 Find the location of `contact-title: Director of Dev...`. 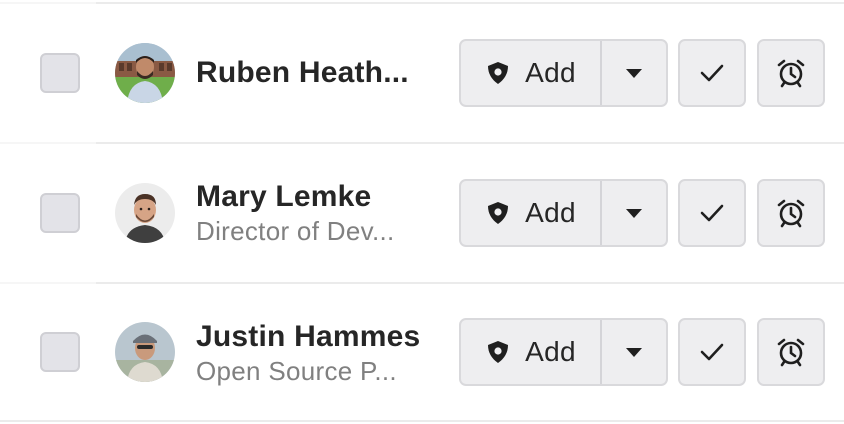

contact-title: Director of Dev... is located at coordinates (295, 231).